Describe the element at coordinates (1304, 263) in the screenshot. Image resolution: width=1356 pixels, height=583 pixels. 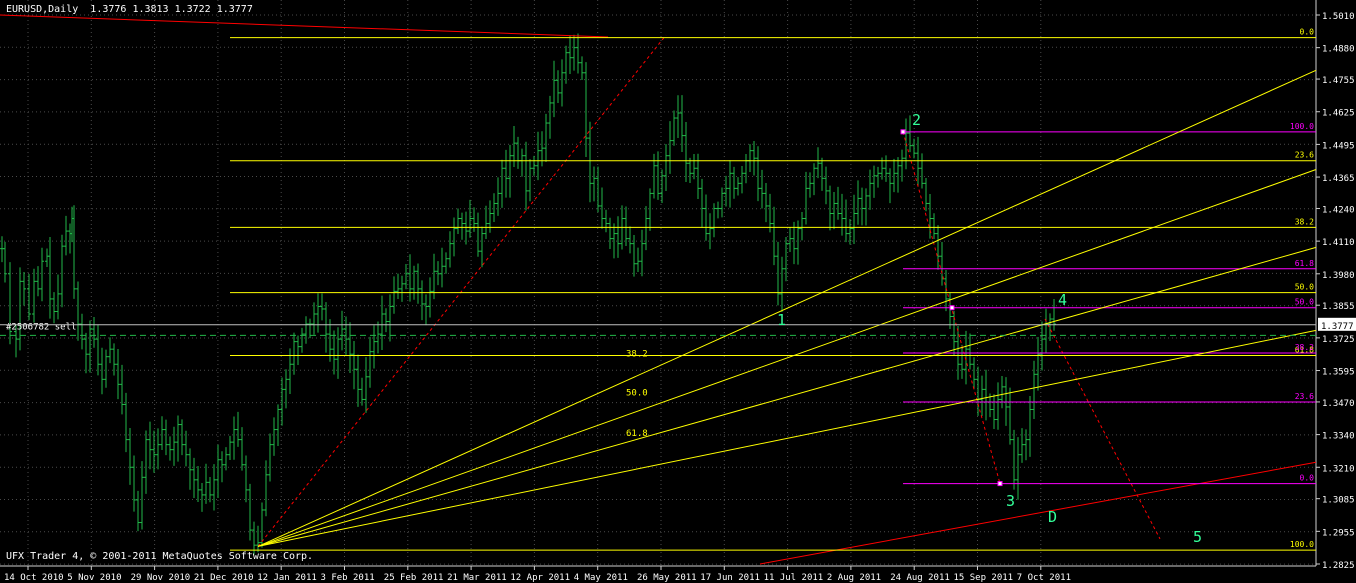
I see `fib-label-magenta: 61.8` at that location.